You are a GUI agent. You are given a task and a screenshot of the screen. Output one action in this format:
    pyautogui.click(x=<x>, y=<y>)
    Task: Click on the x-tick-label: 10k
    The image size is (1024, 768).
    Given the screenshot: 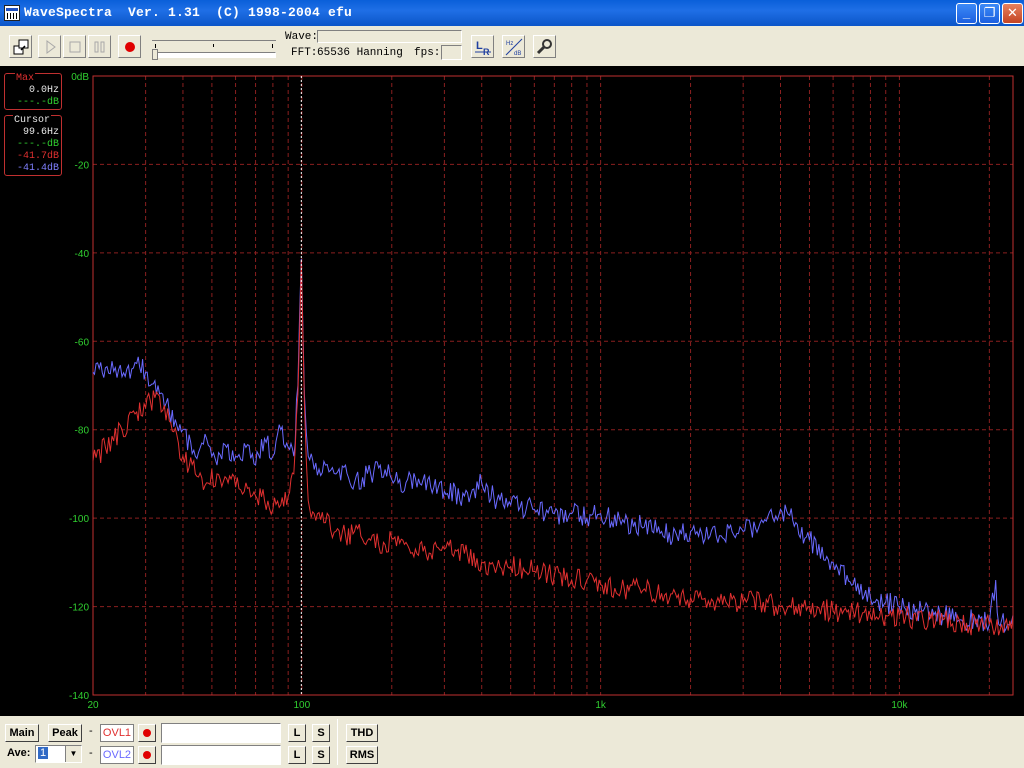 What is the action you would take?
    pyautogui.click(x=899, y=705)
    